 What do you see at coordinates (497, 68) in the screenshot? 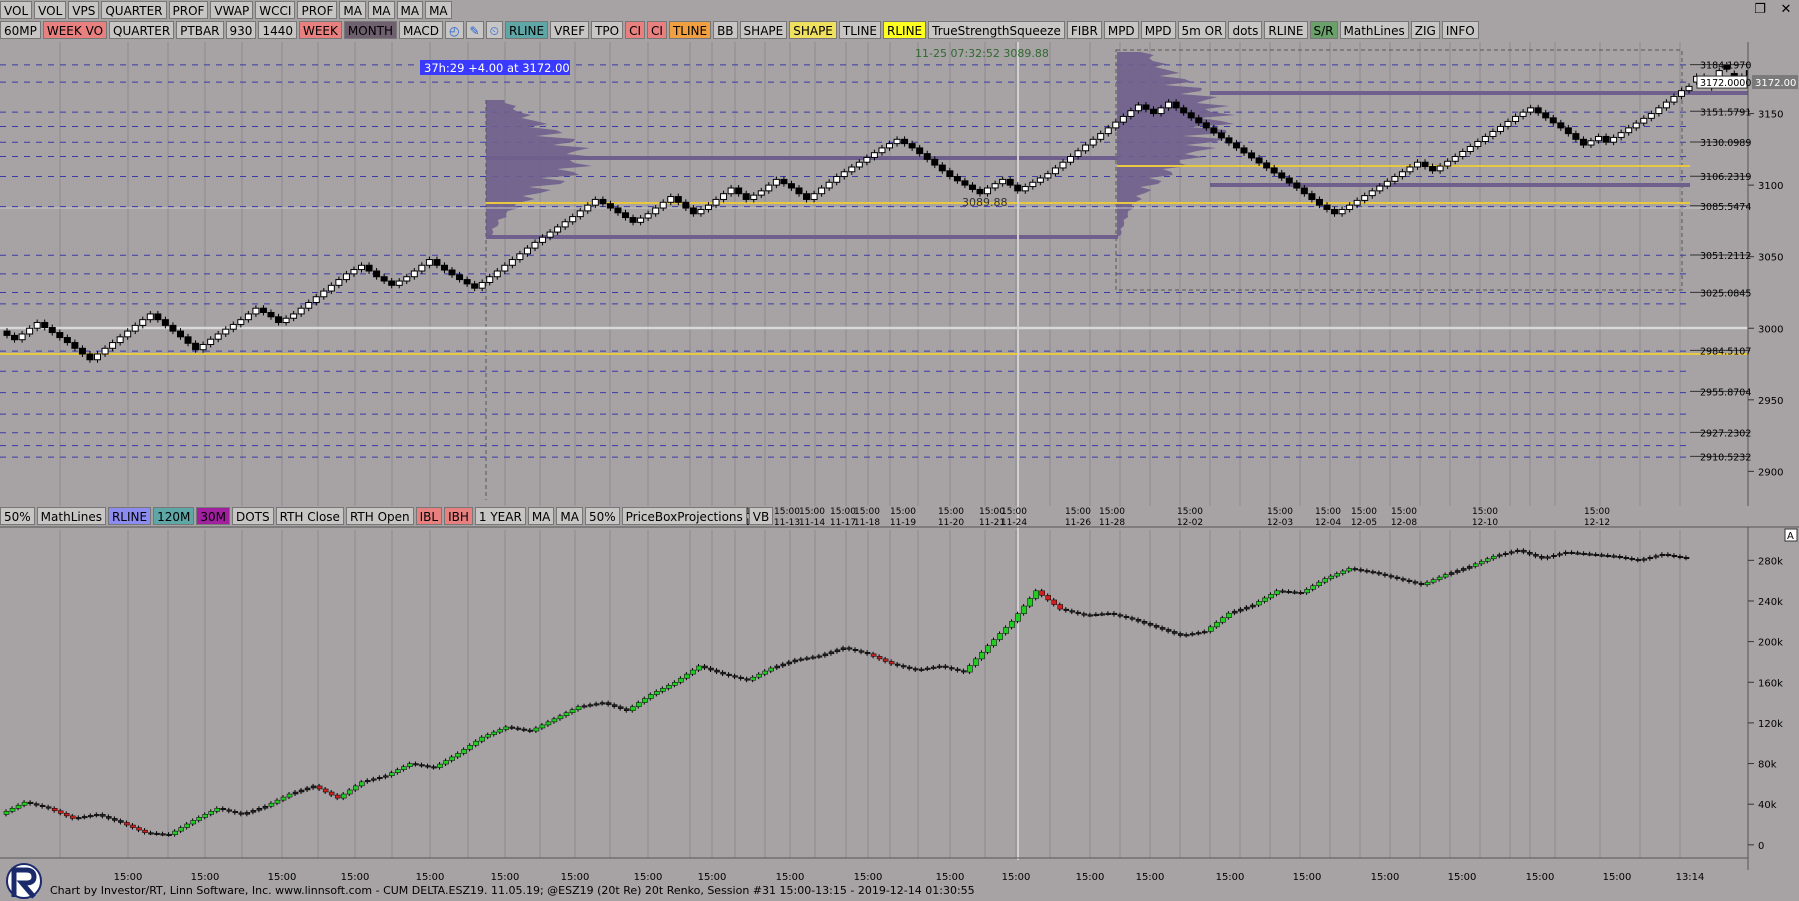
I see `info-box-text: 37h:29 +4.00 at 3172.00` at bounding box center [497, 68].